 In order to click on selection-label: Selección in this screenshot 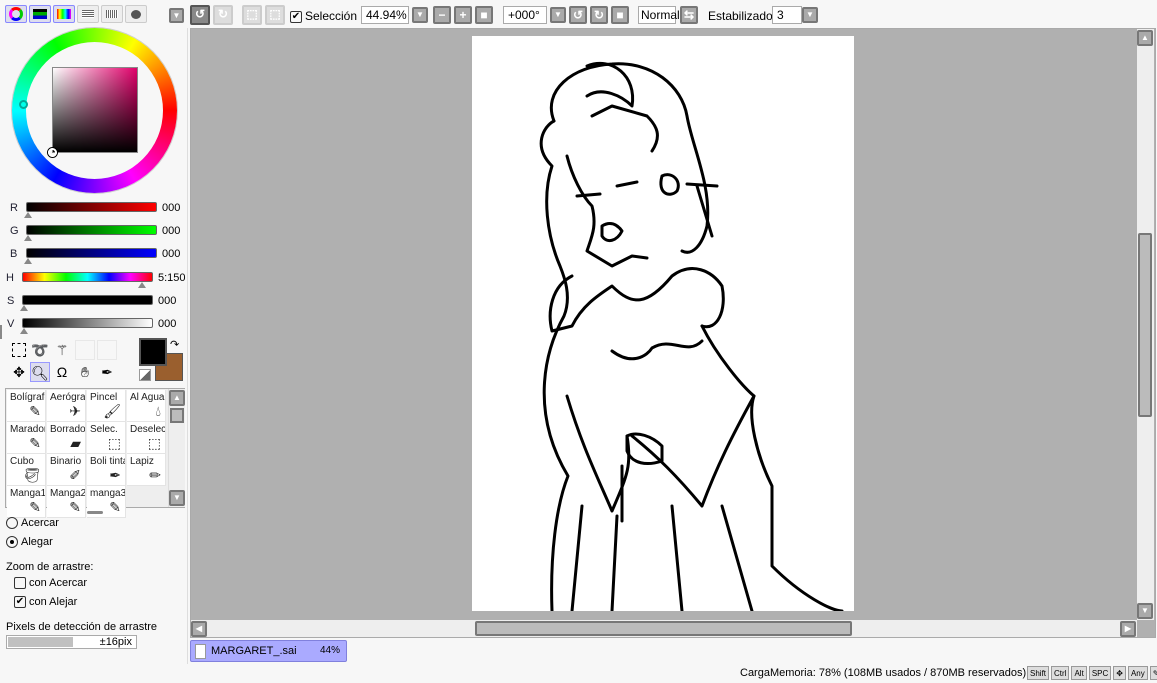, I will do `click(331, 16)`.